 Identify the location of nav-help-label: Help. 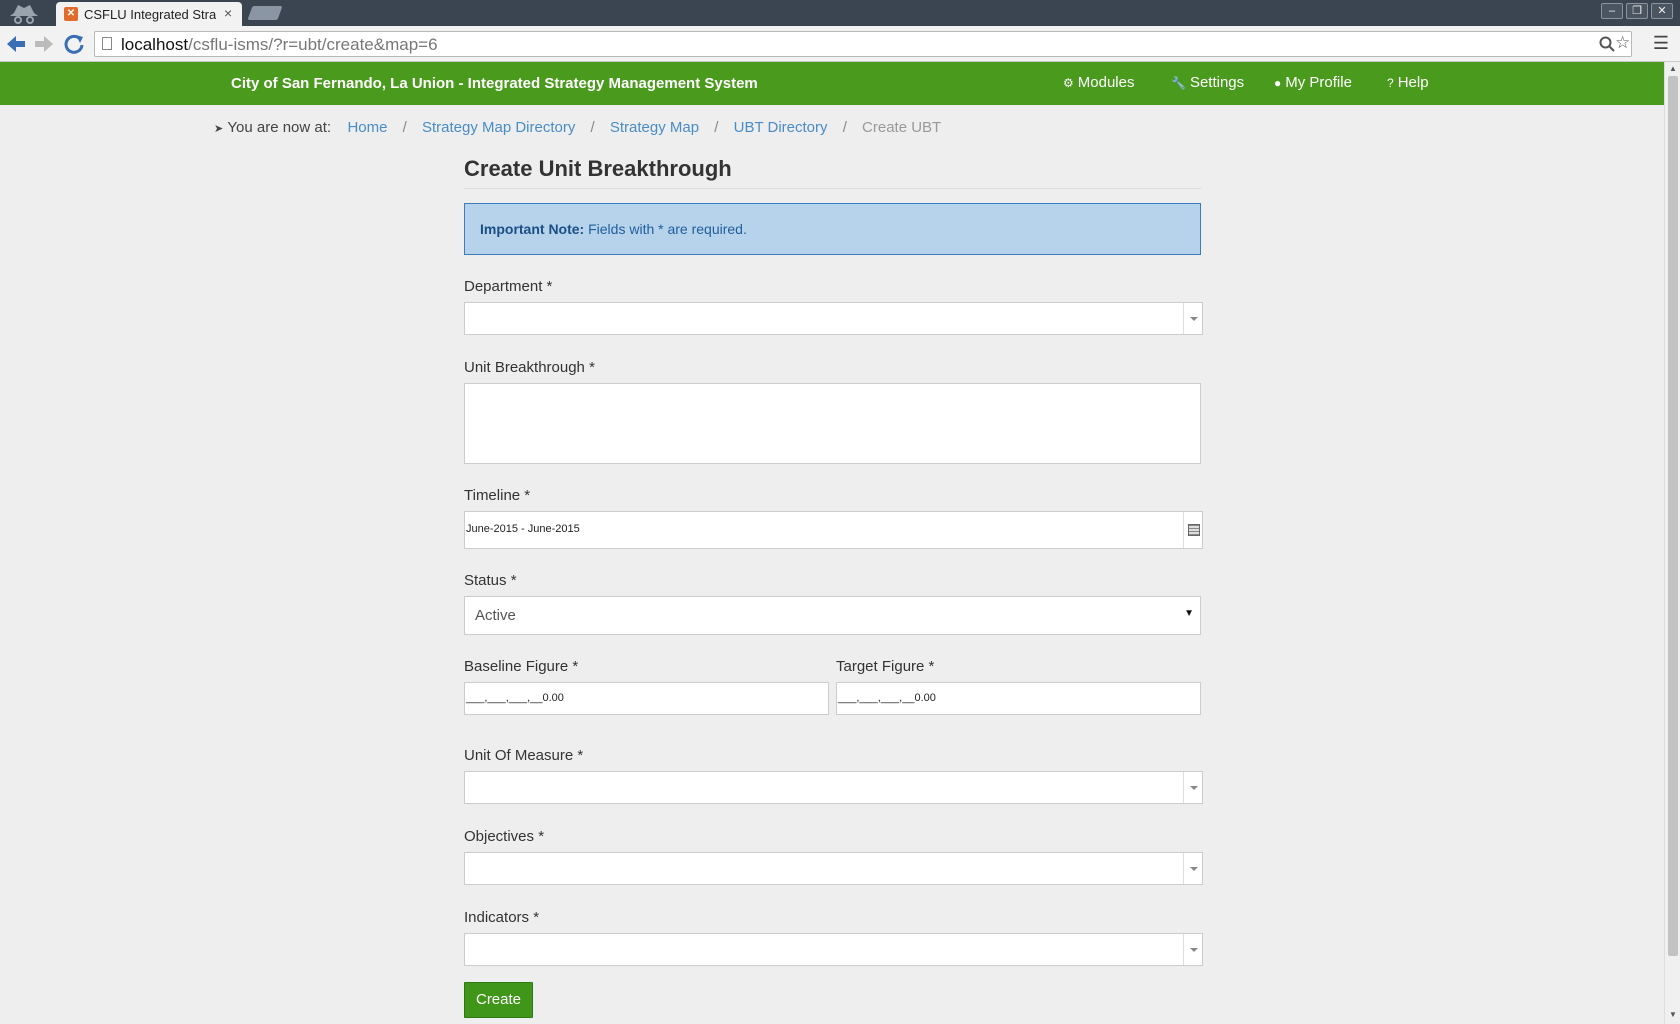
(1413, 82).